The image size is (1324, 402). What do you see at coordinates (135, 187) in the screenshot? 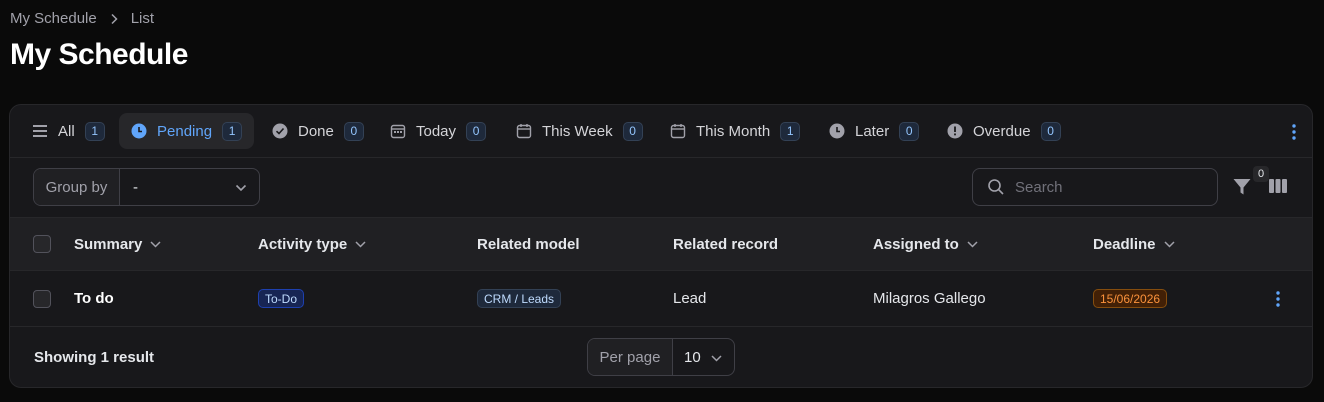
I see `group-by-value: -` at bounding box center [135, 187].